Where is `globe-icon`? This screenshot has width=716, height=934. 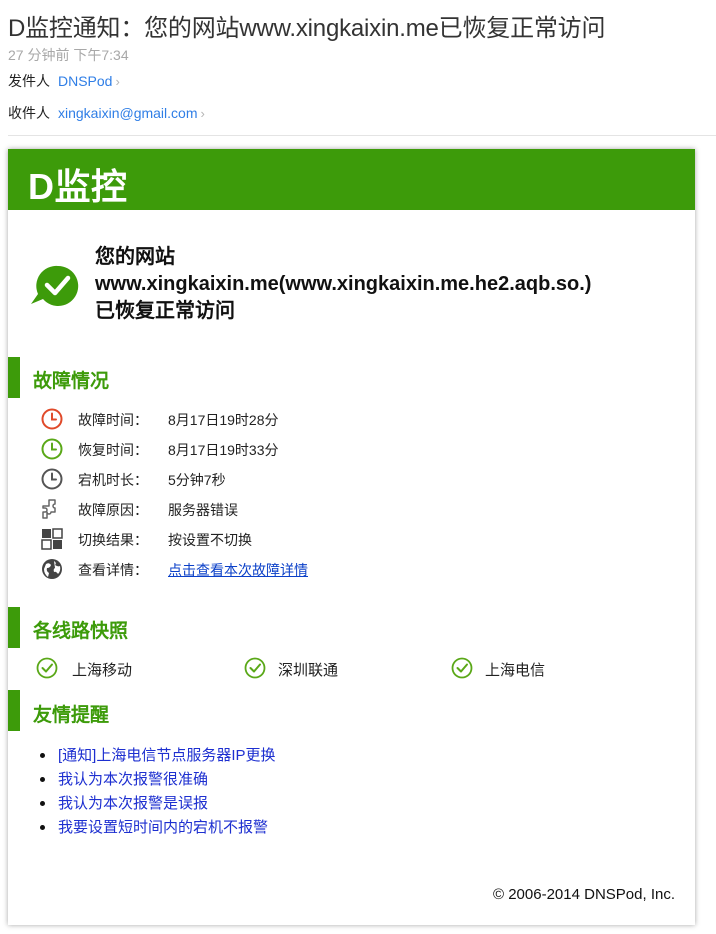
globe-icon is located at coordinates (52, 569).